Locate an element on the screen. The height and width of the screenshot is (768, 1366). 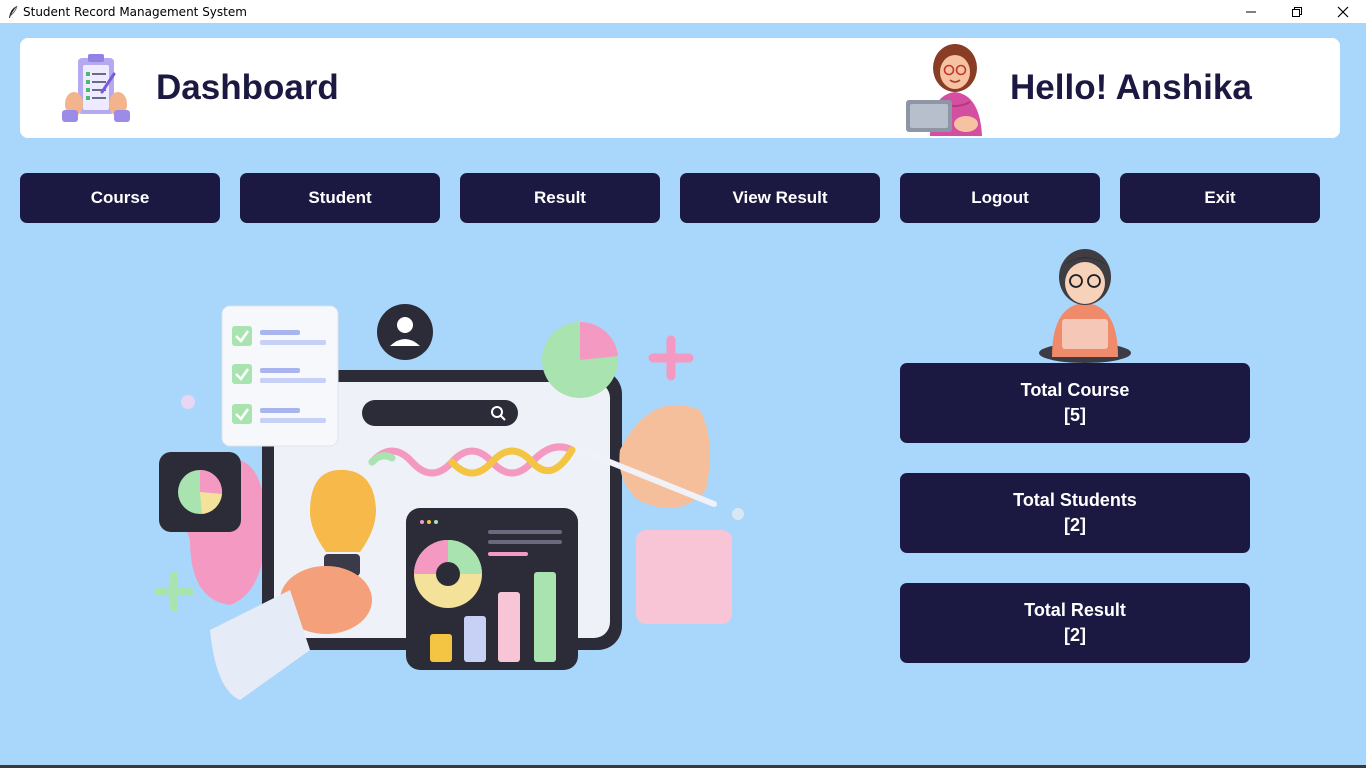
total-course-value: [5] is located at coordinates (1075, 415).